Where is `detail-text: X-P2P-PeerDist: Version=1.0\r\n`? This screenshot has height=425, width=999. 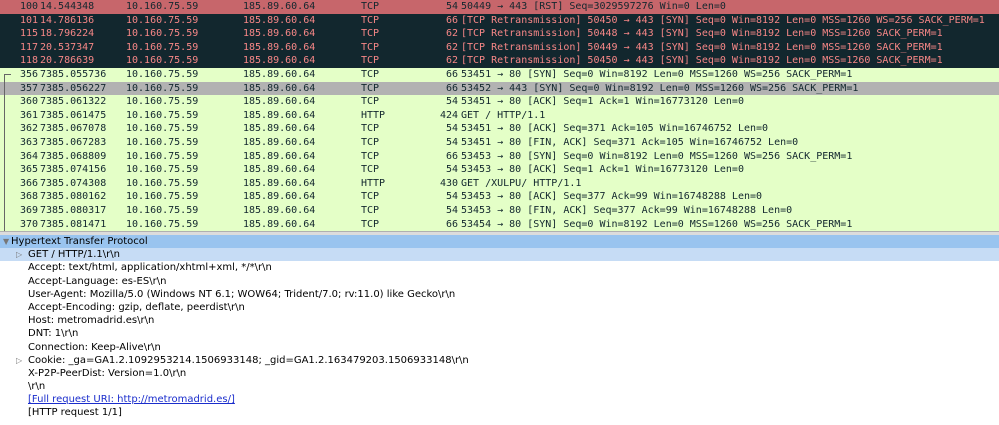
detail-text: X-P2P-PeerDist: Version=1.0\r\n is located at coordinates (107, 373).